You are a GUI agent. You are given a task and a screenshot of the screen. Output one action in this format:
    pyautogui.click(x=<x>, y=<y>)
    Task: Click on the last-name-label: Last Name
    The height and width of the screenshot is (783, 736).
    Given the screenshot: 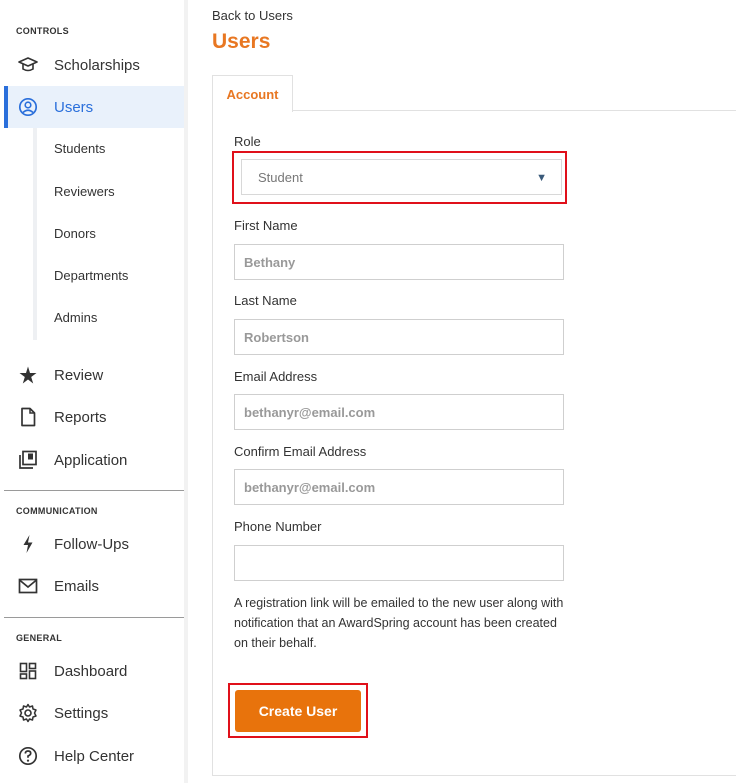 What is the action you would take?
    pyautogui.click(x=265, y=300)
    